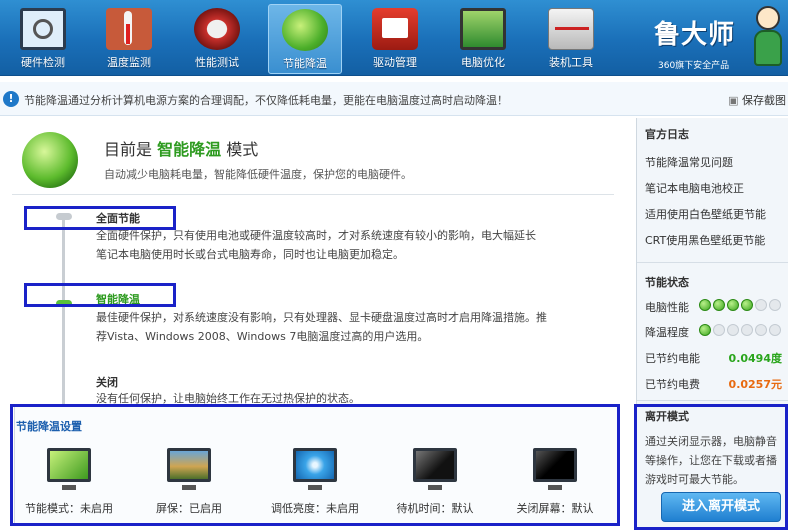 The image size is (788, 530). What do you see at coordinates (258, 174) in the screenshot?
I see `mode-description: 自动减少电脑耗电量，智能降低硬件温度，保护您的电脑硬件。` at bounding box center [258, 174].